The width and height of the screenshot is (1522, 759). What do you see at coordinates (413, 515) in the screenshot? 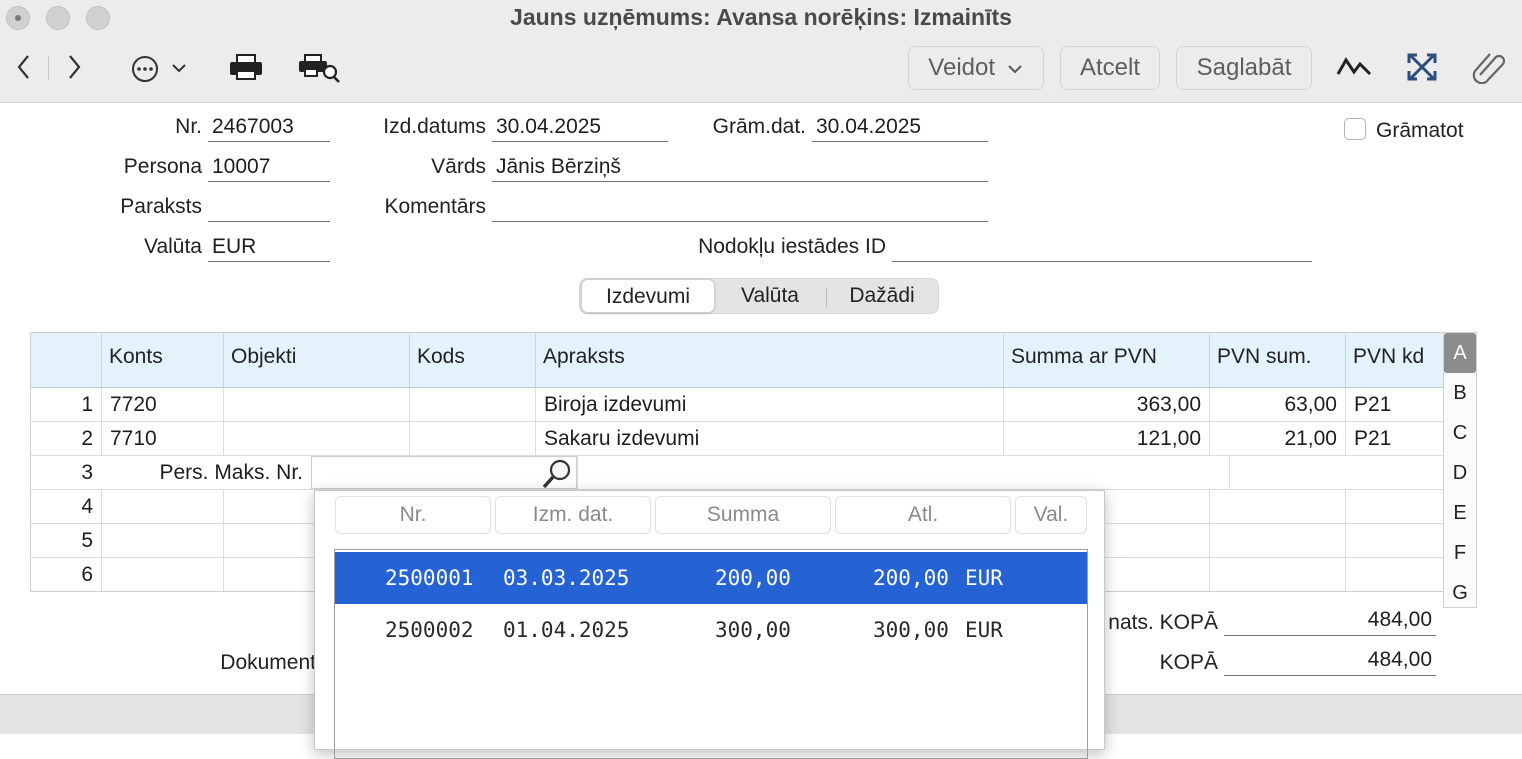
I see `popup-column-header: Nr.` at bounding box center [413, 515].